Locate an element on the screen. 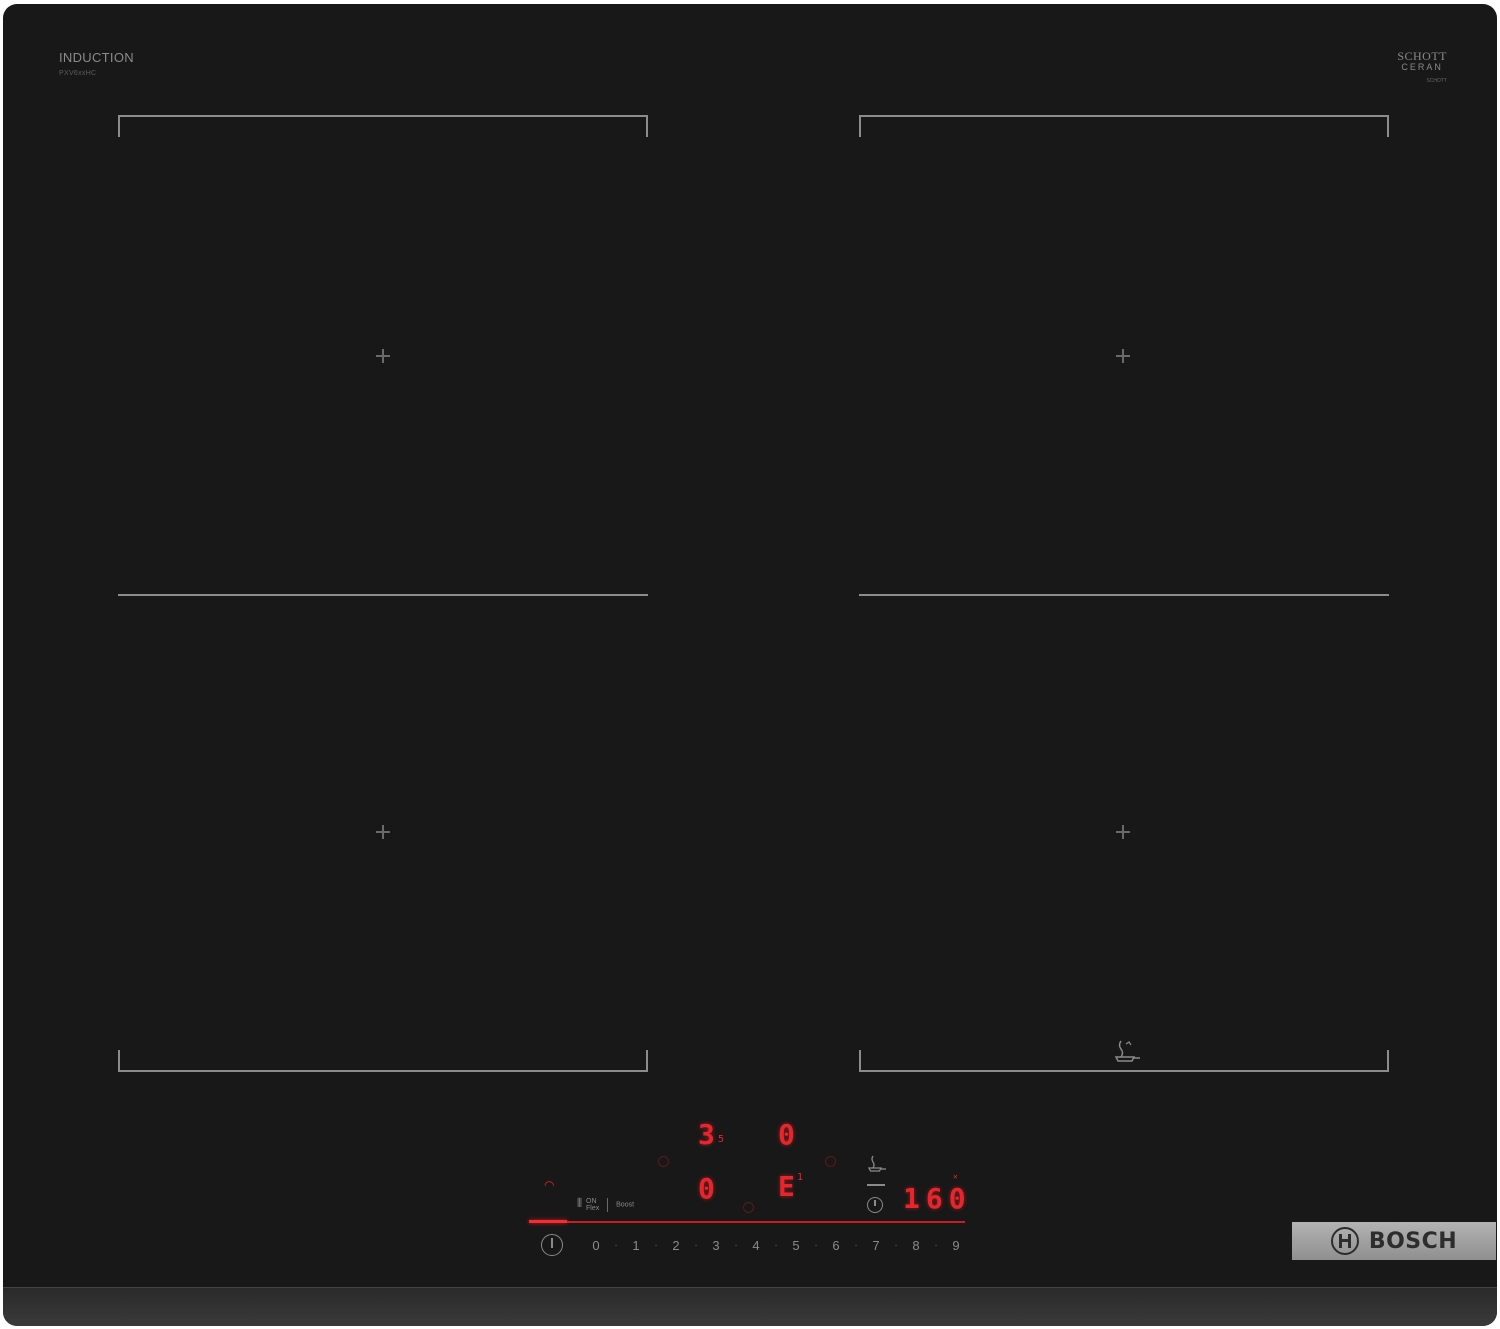 This screenshot has height=1329, width=1500. zone-left-divider is located at coordinates (383, 595).